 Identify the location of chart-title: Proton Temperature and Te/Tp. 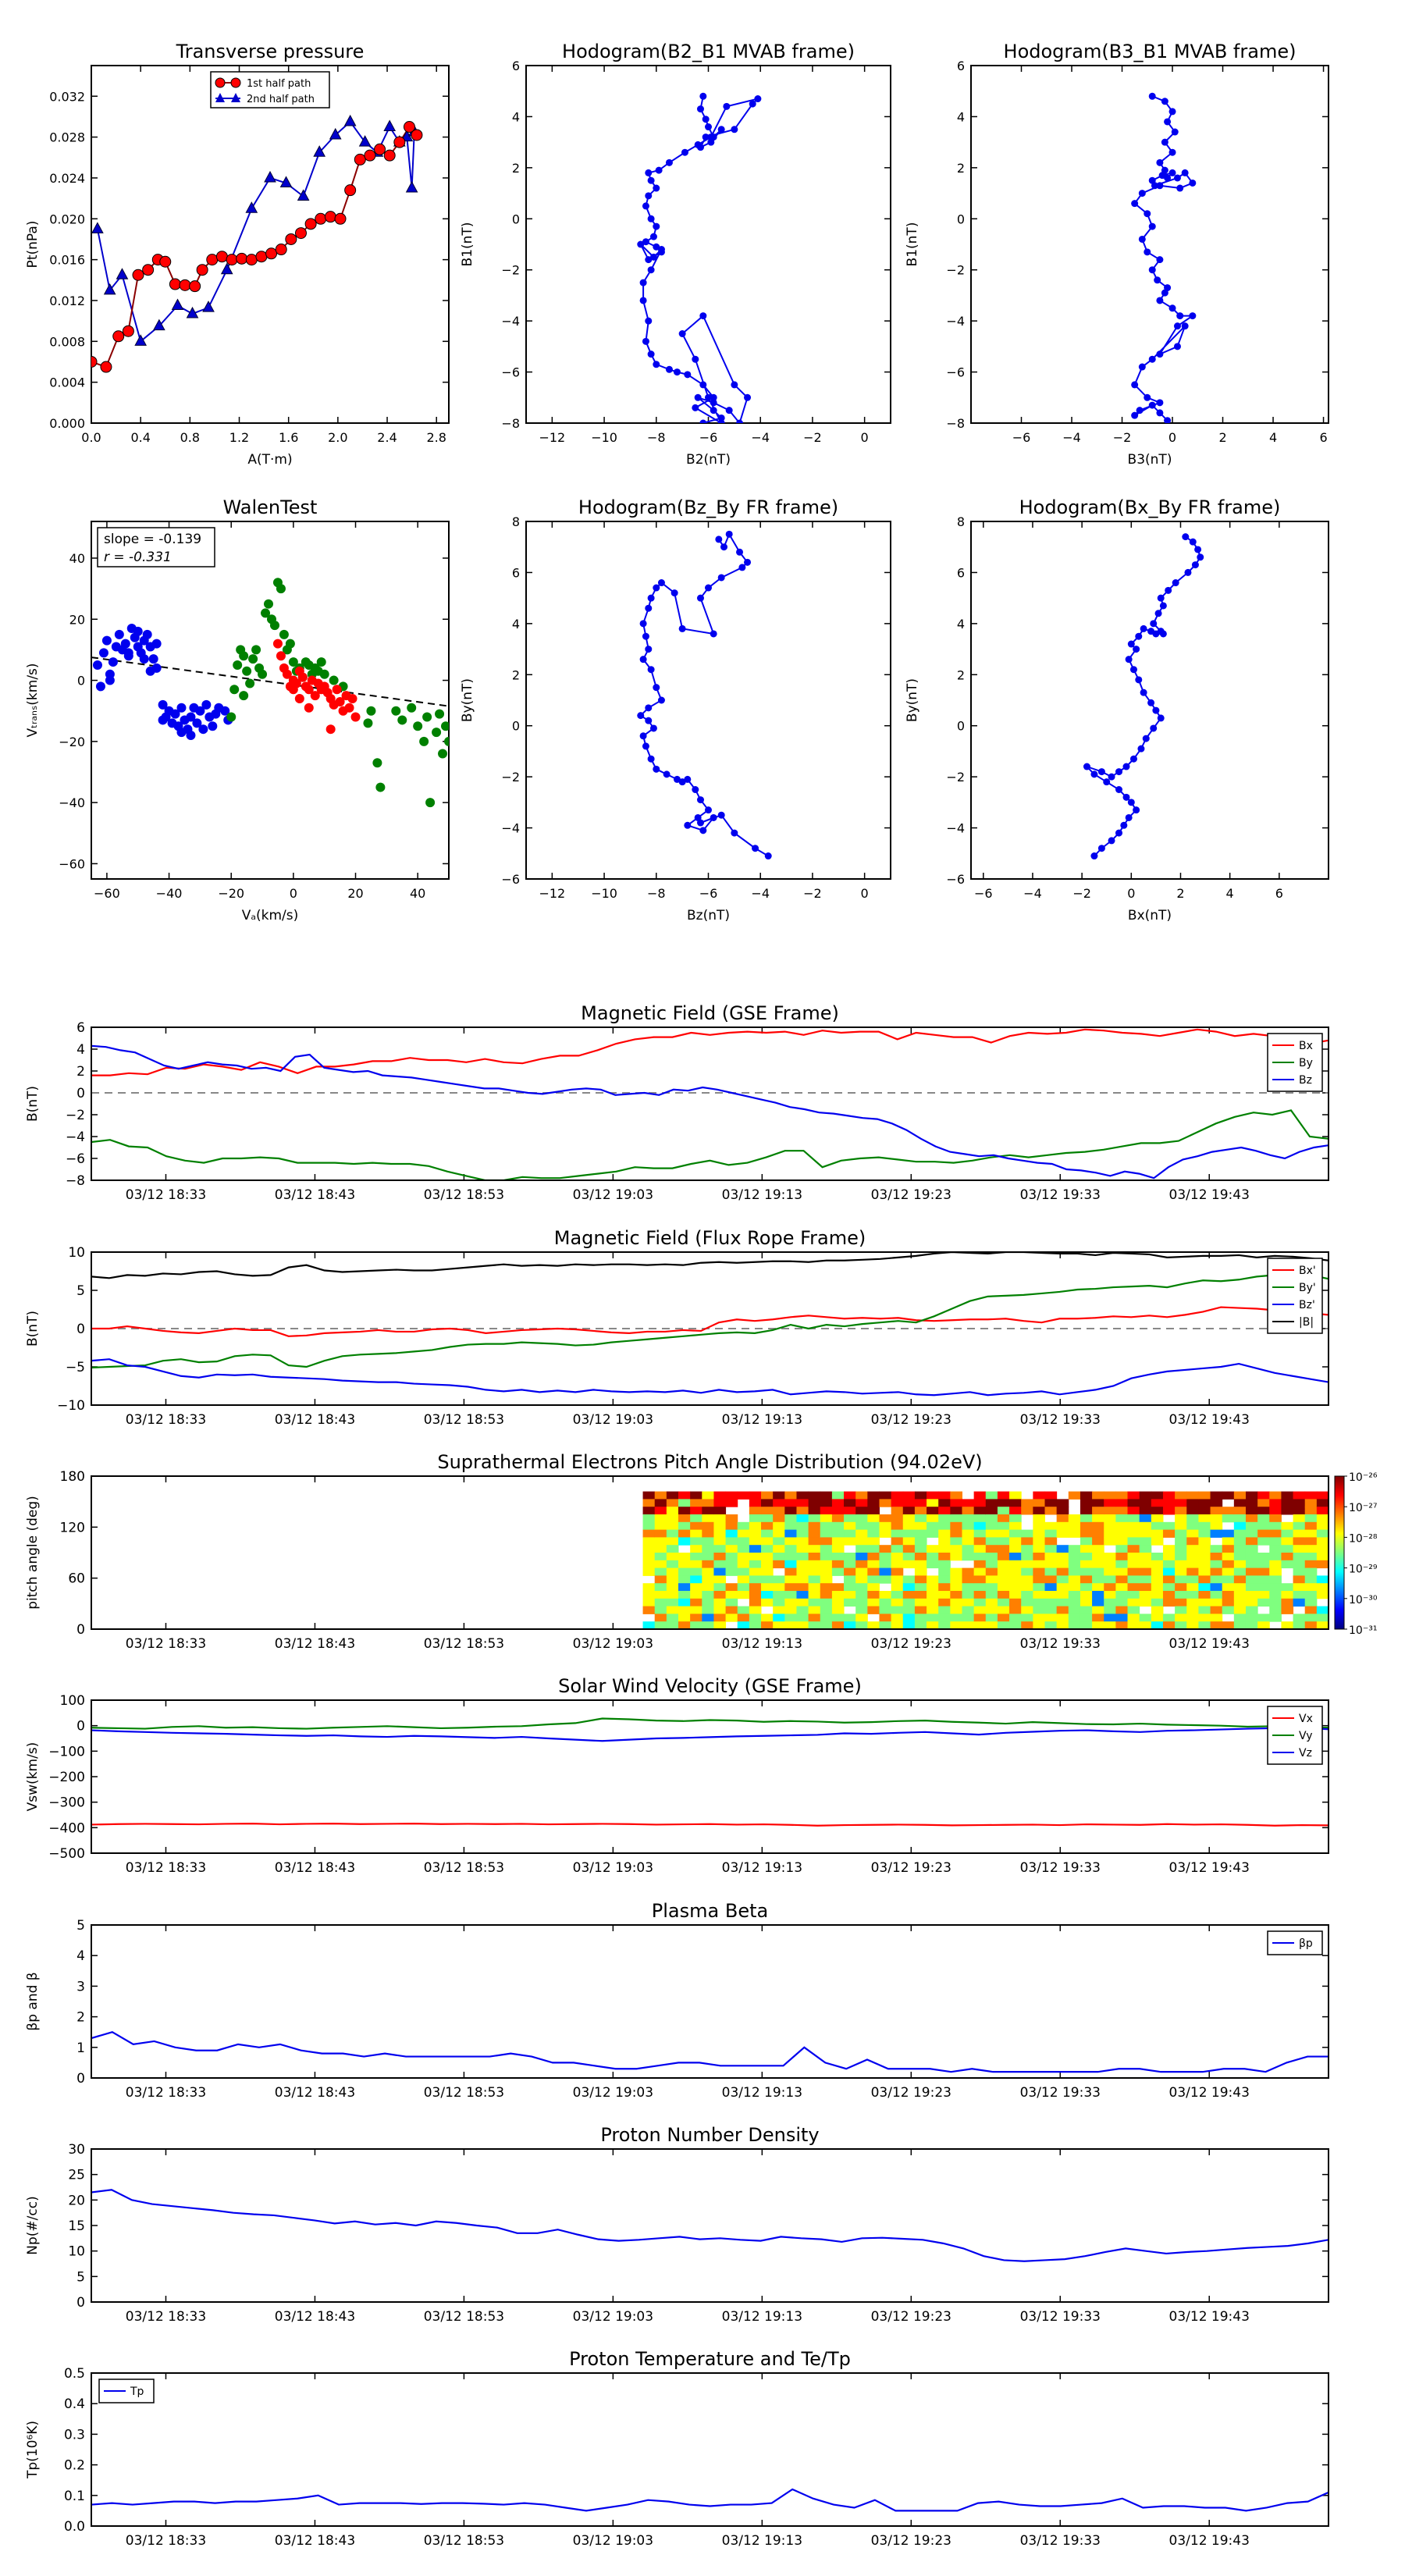
(710, 2359).